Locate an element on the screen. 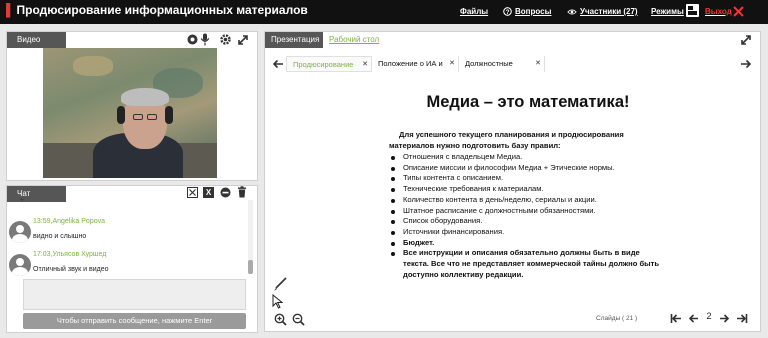 This screenshot has height=338, width=768. doc-tab-1: Продюсирование ✕ is located at coordinates (329, 64).